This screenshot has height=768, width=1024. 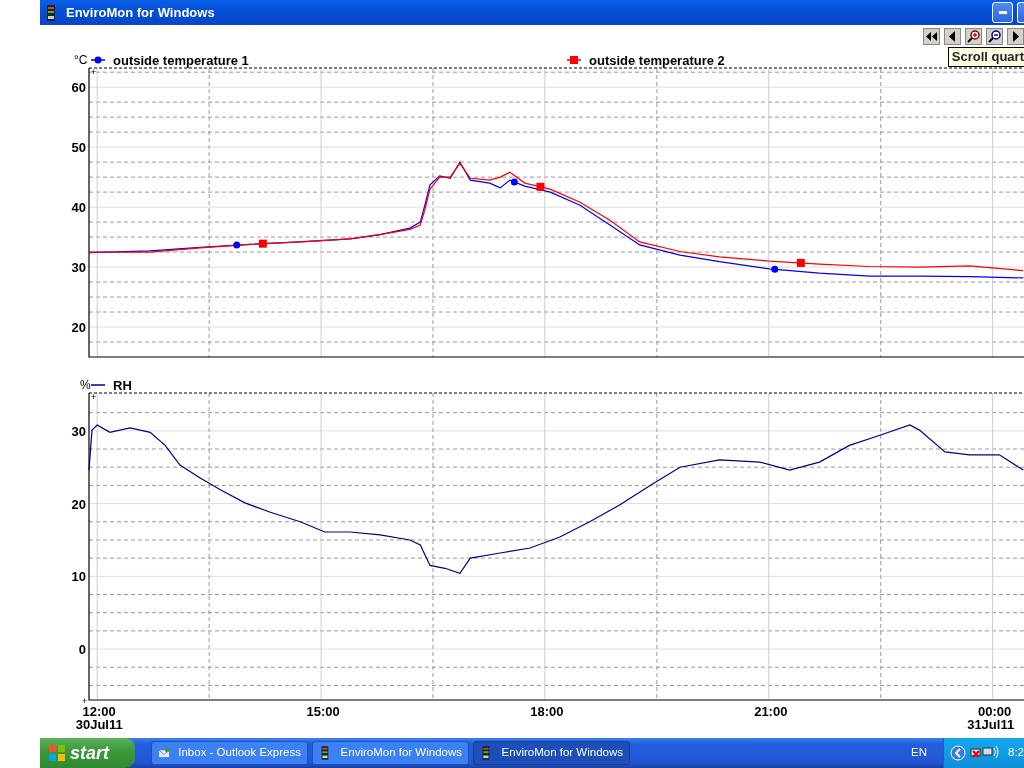 What do you see at coordinates (87, 753) in the screenshot?
I see `start-button: start` at bounding box center [87, 753].